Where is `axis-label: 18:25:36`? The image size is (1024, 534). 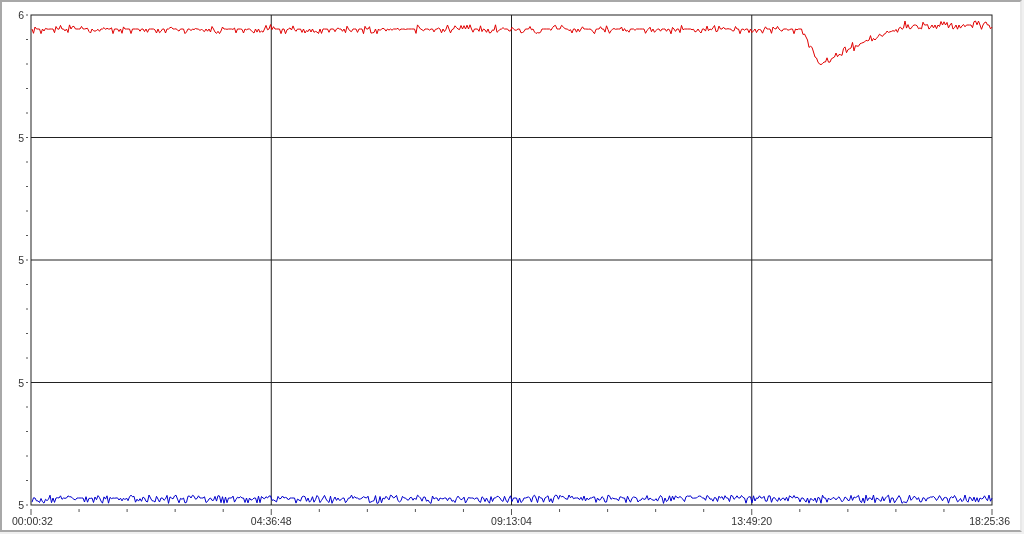 axis-label: 18:25:36 is located at coordinates (989, 521).